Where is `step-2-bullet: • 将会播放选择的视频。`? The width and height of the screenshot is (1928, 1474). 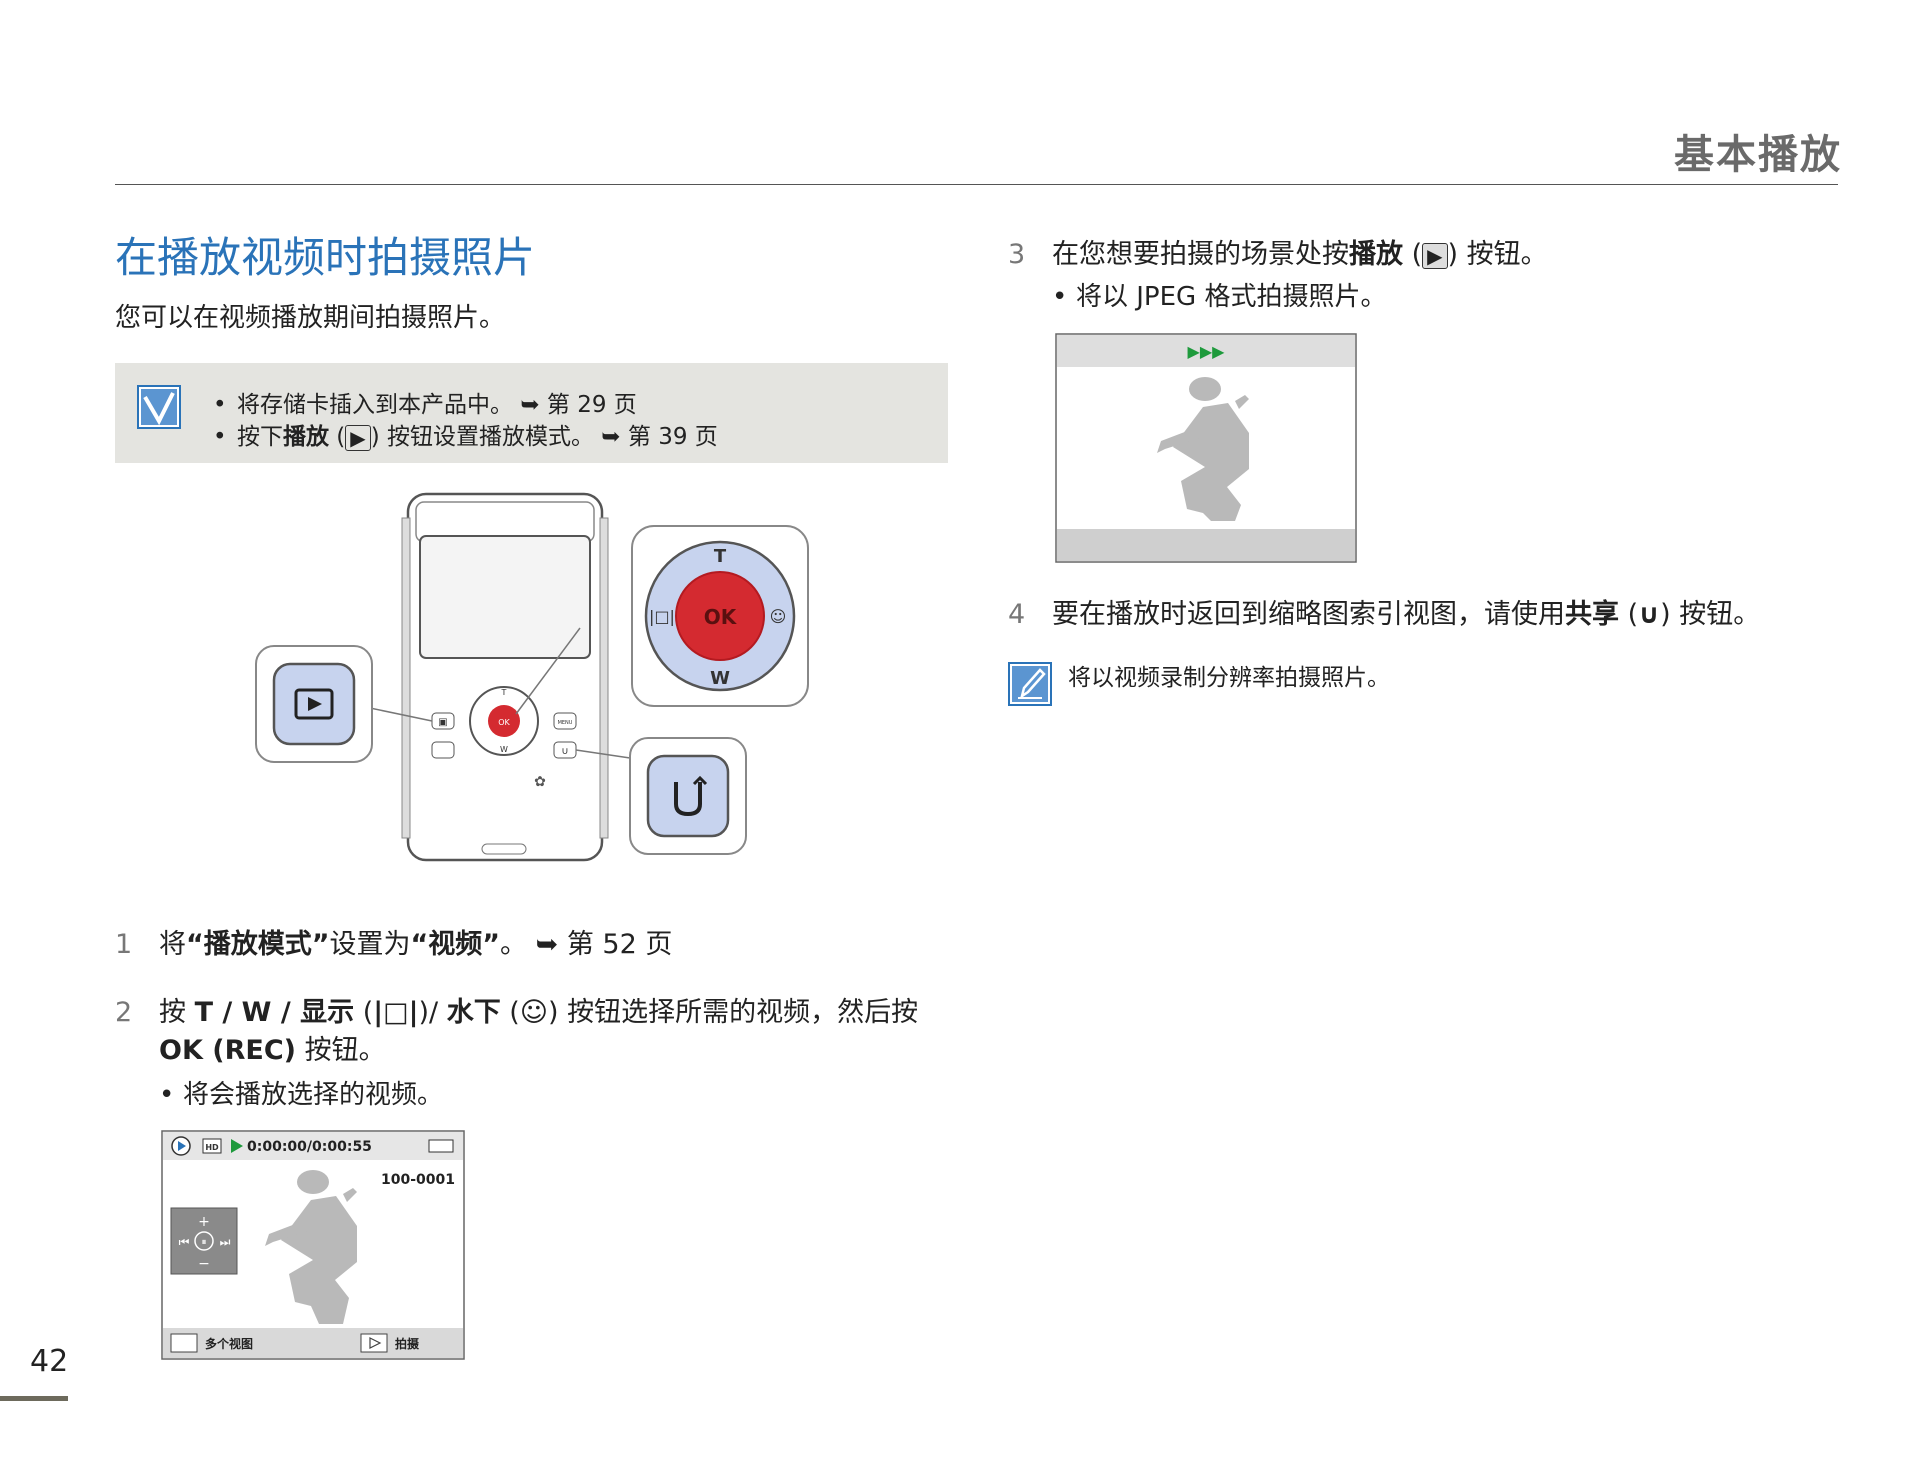 step-2-bullet: • 将会播放选择的视频。 is located at coordinates (301, 1095).